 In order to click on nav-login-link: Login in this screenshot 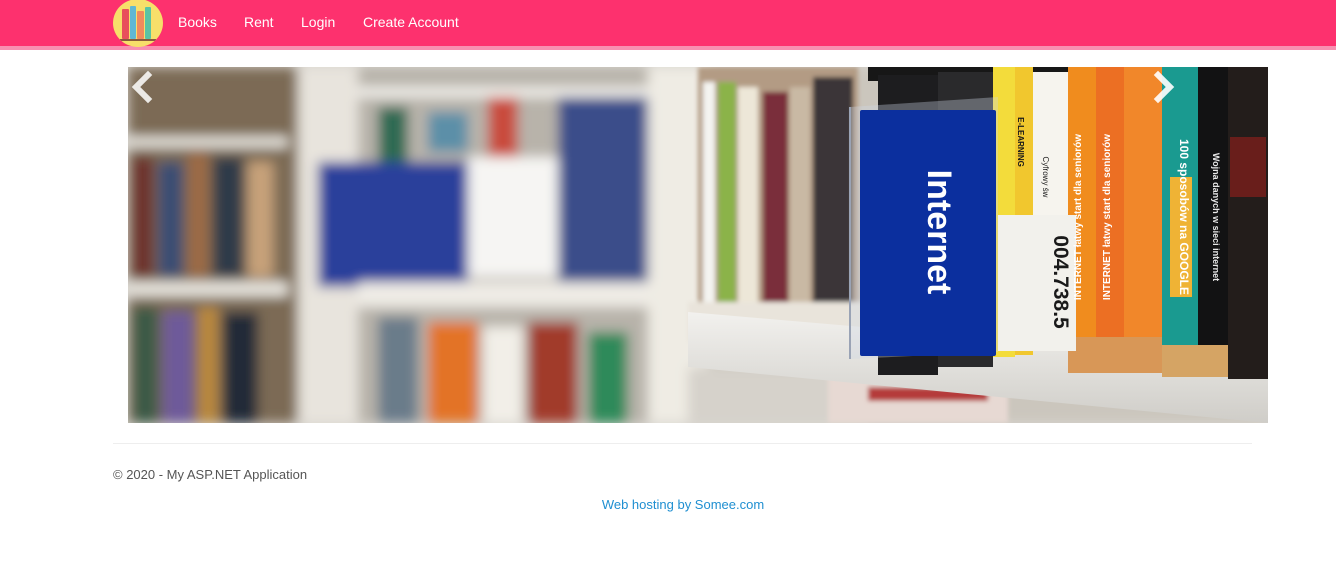, I will do `click(318, 22)`.